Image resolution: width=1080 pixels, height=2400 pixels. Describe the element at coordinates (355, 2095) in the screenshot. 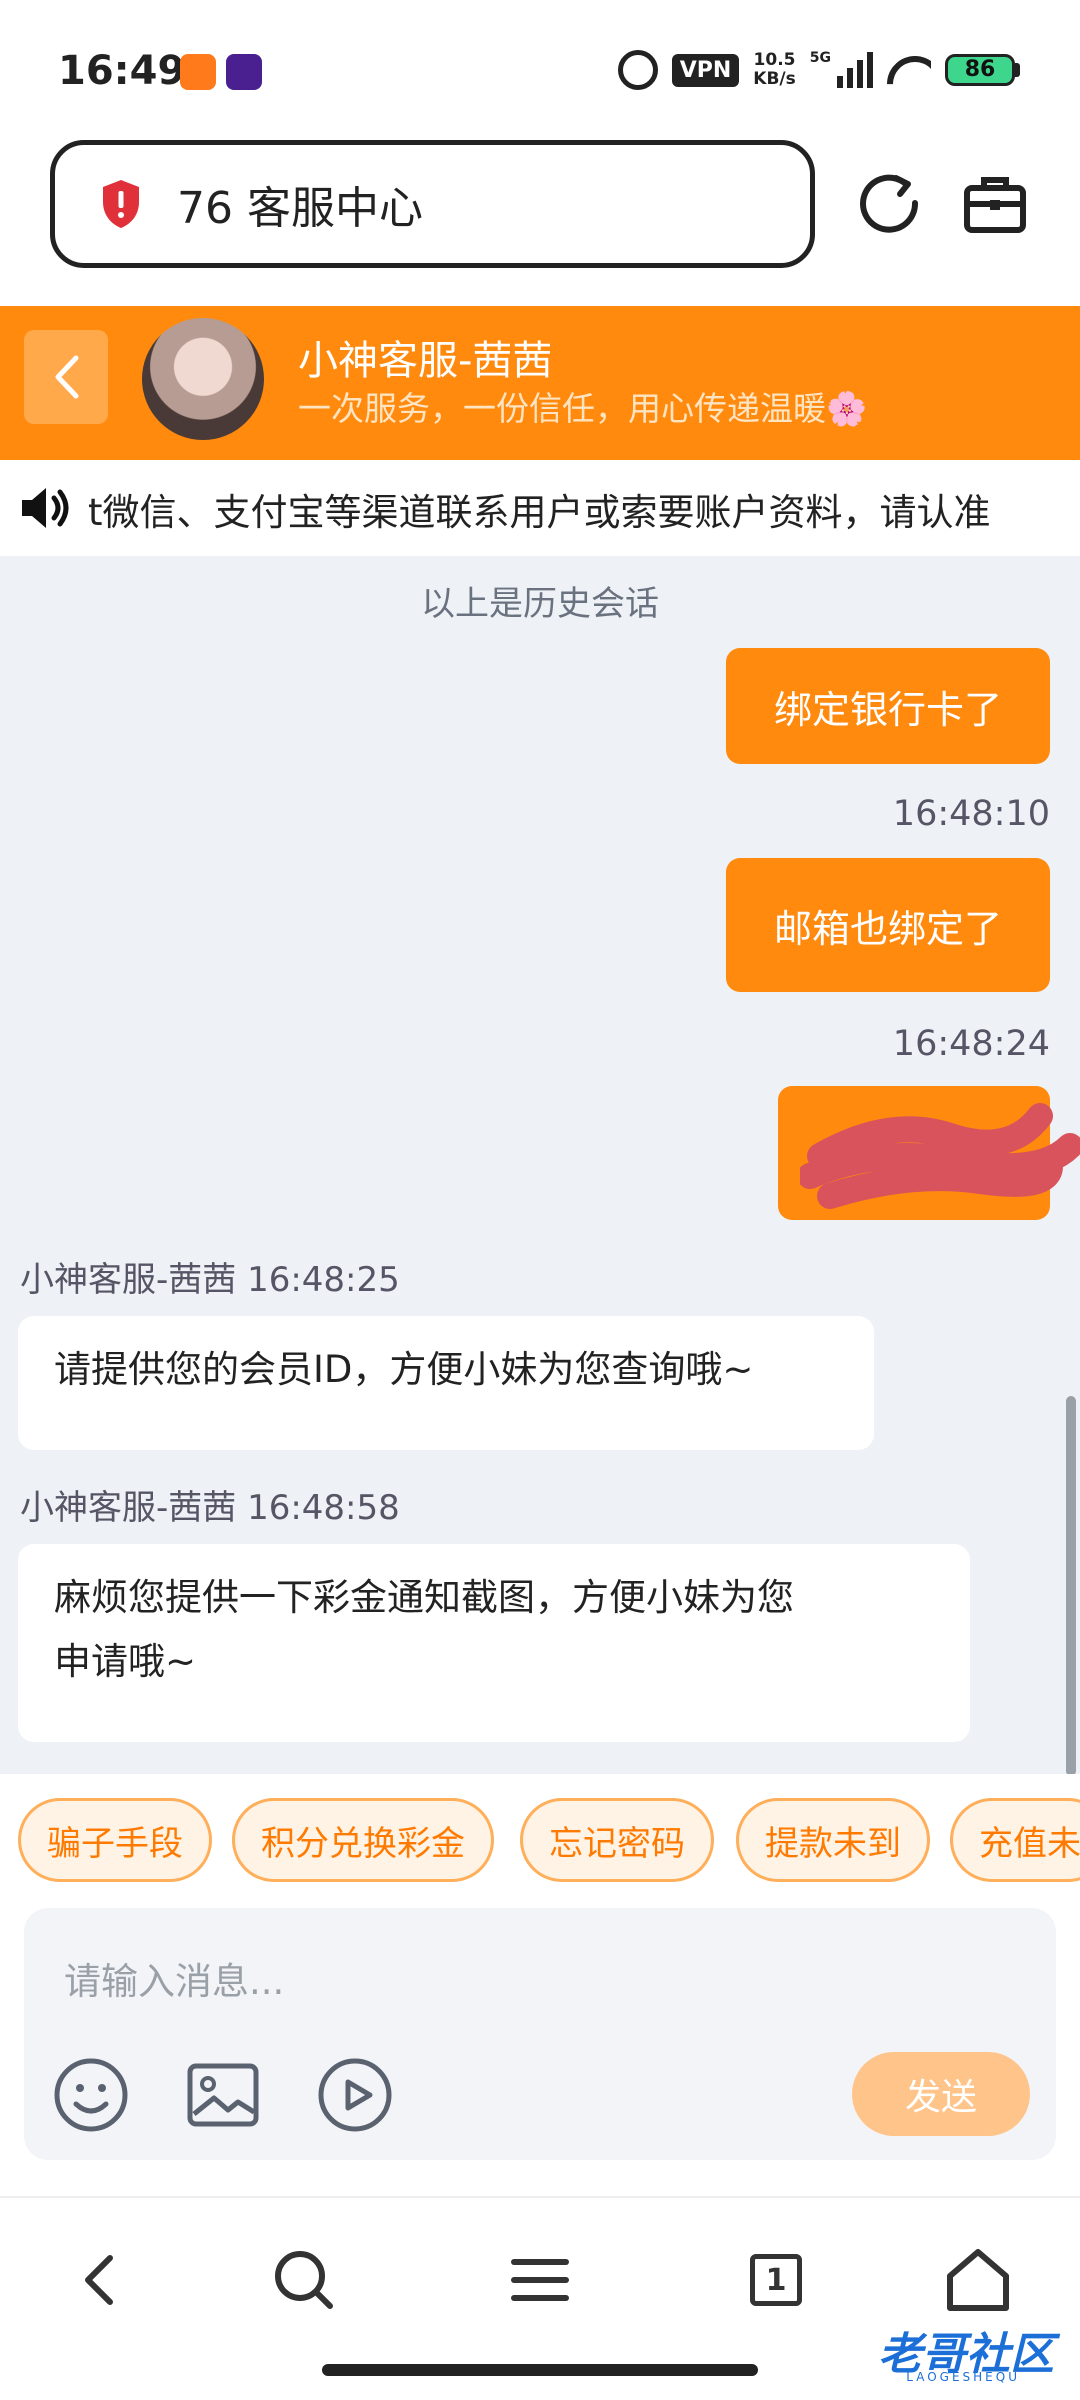

I see `video-icon` at that location.